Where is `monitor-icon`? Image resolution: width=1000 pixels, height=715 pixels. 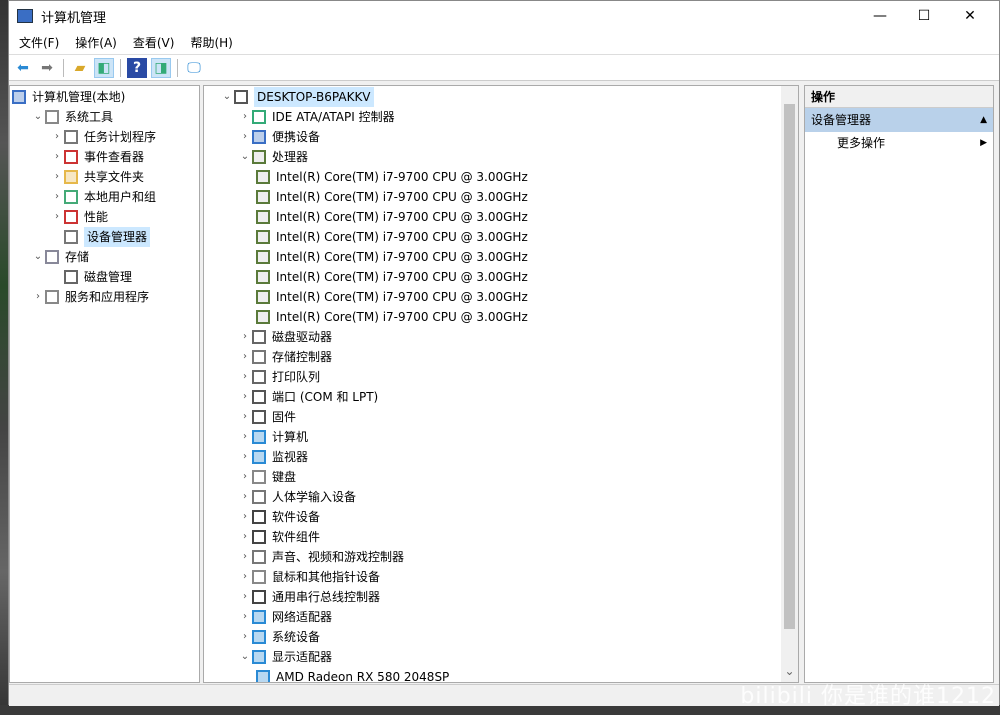 monitor-icon is located at coordinates (259, 437).